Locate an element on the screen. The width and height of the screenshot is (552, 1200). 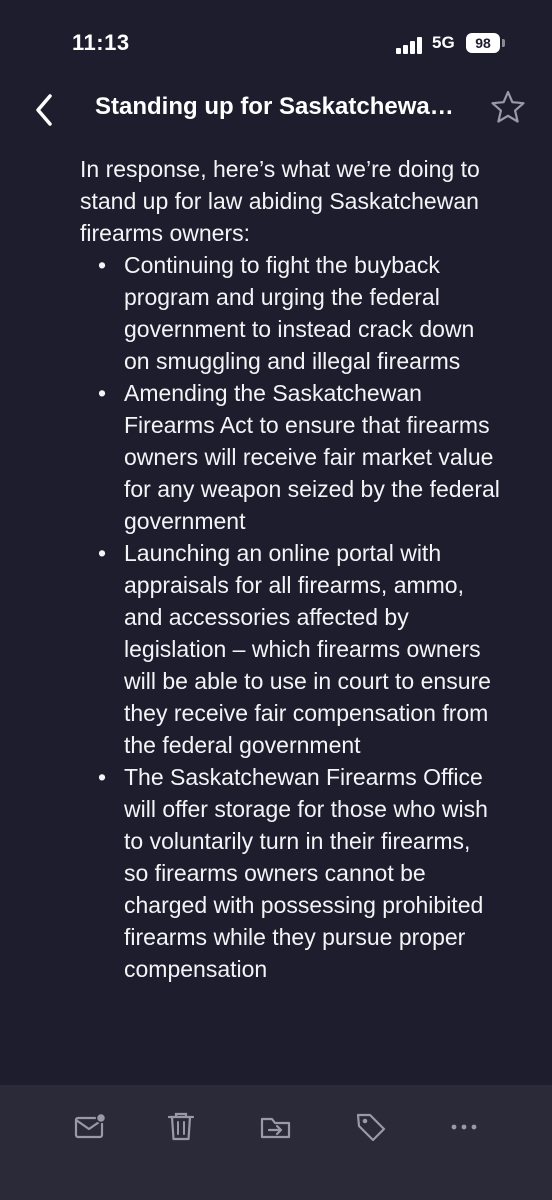
tag-icon is located at coordinates (371, 1127).